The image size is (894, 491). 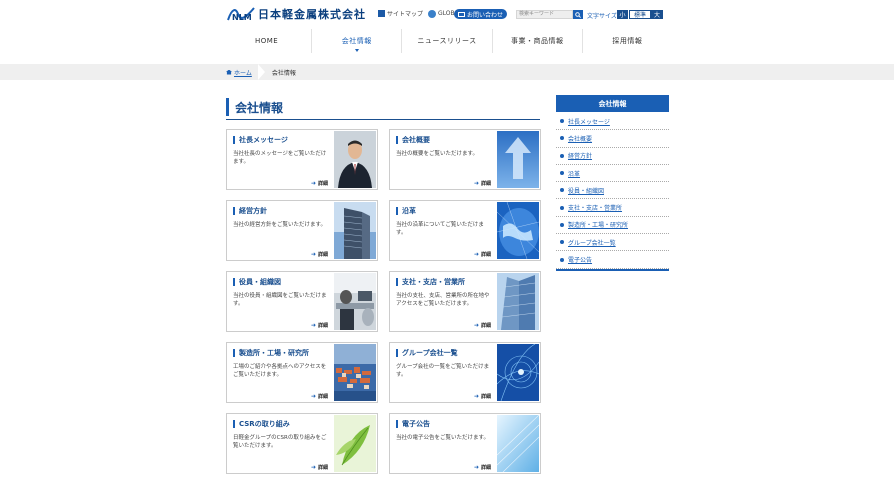 I want to click on page-title: 会社情報, so click(x=383, y=108).